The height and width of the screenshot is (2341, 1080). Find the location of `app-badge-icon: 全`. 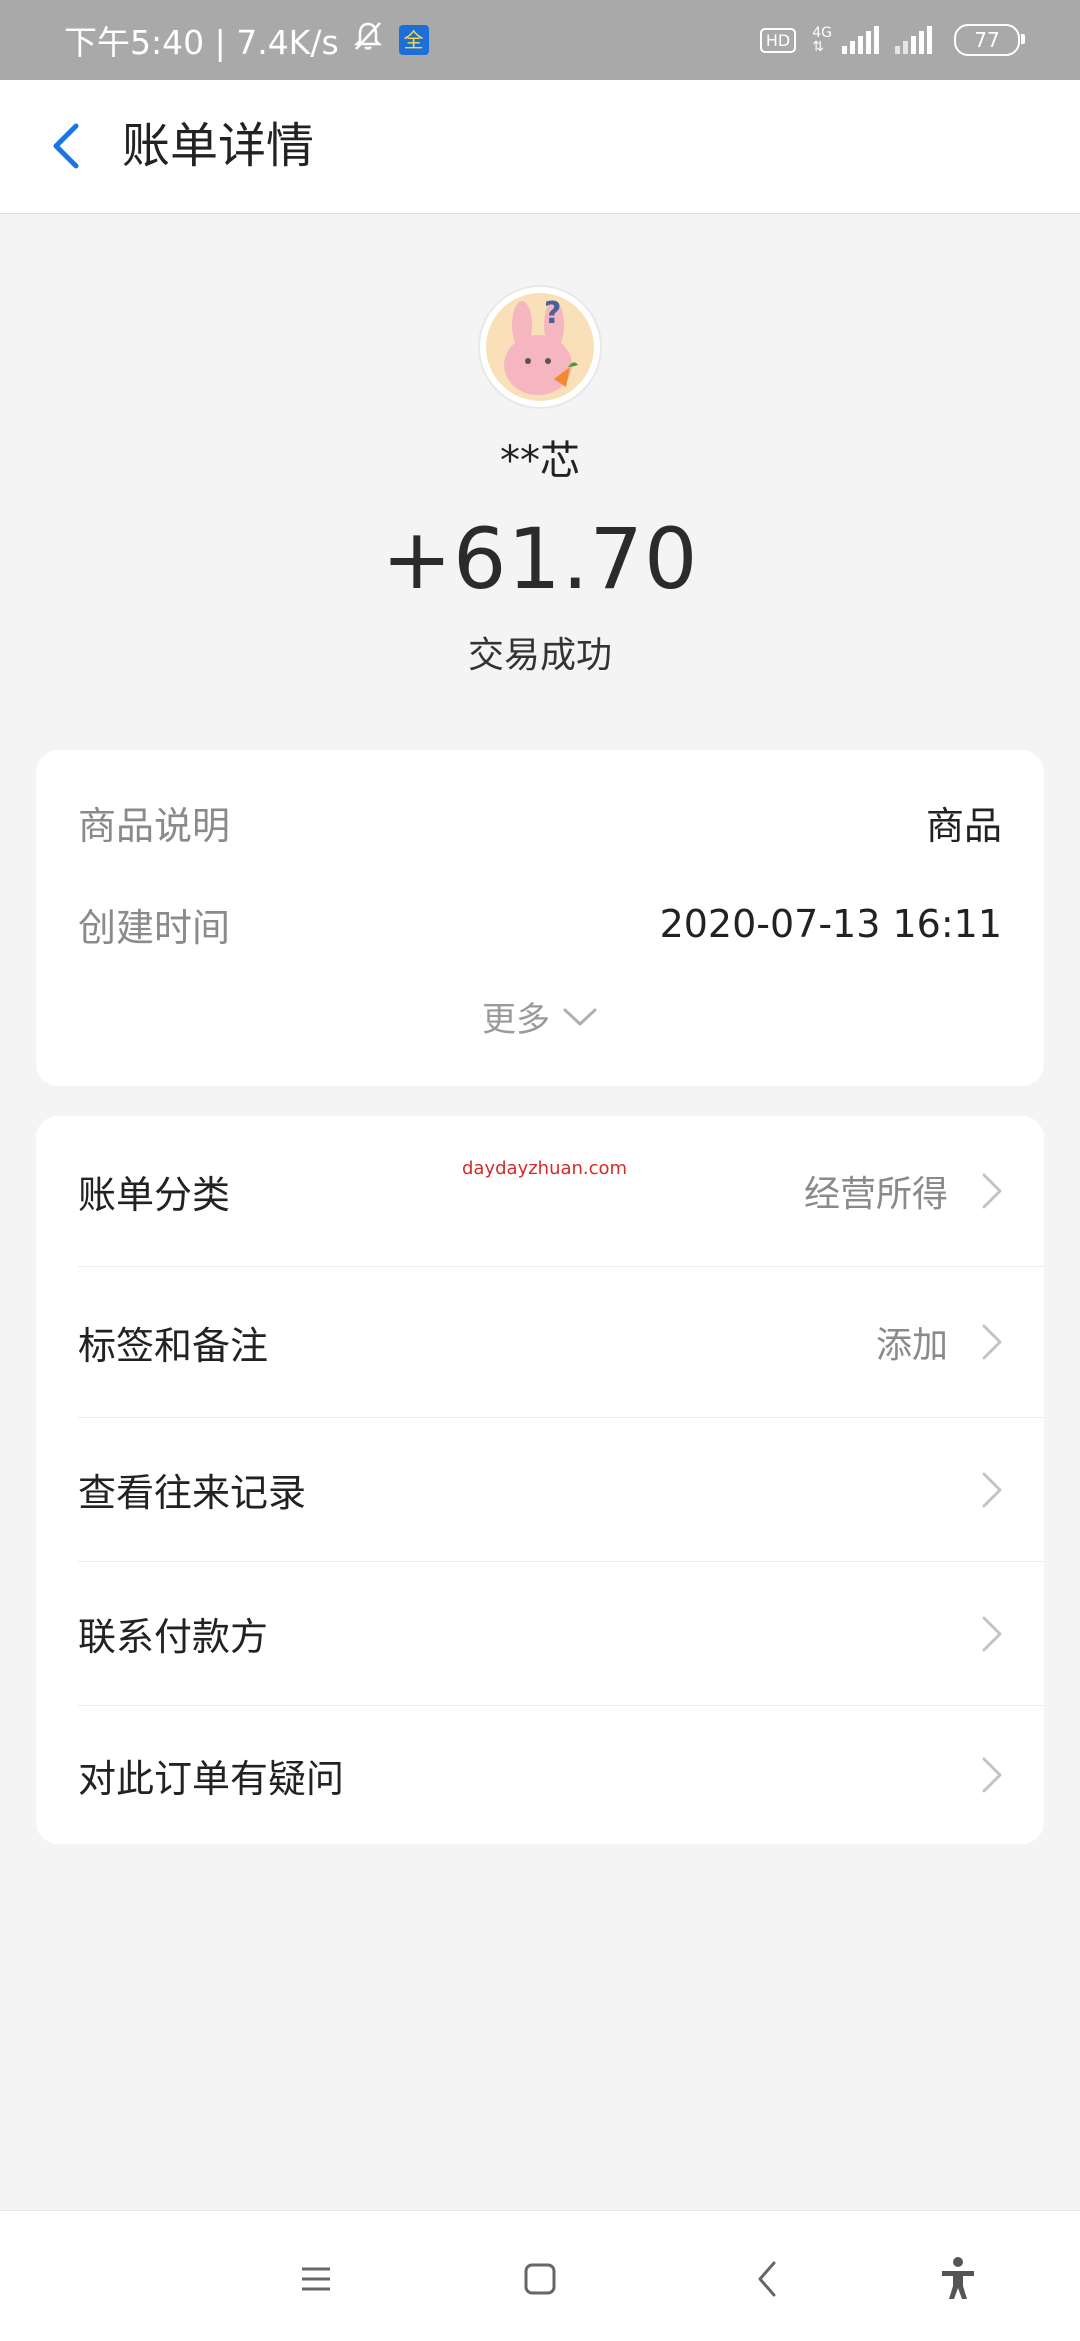

app-badge-icon: 全 is located at coordinates (413, 40).